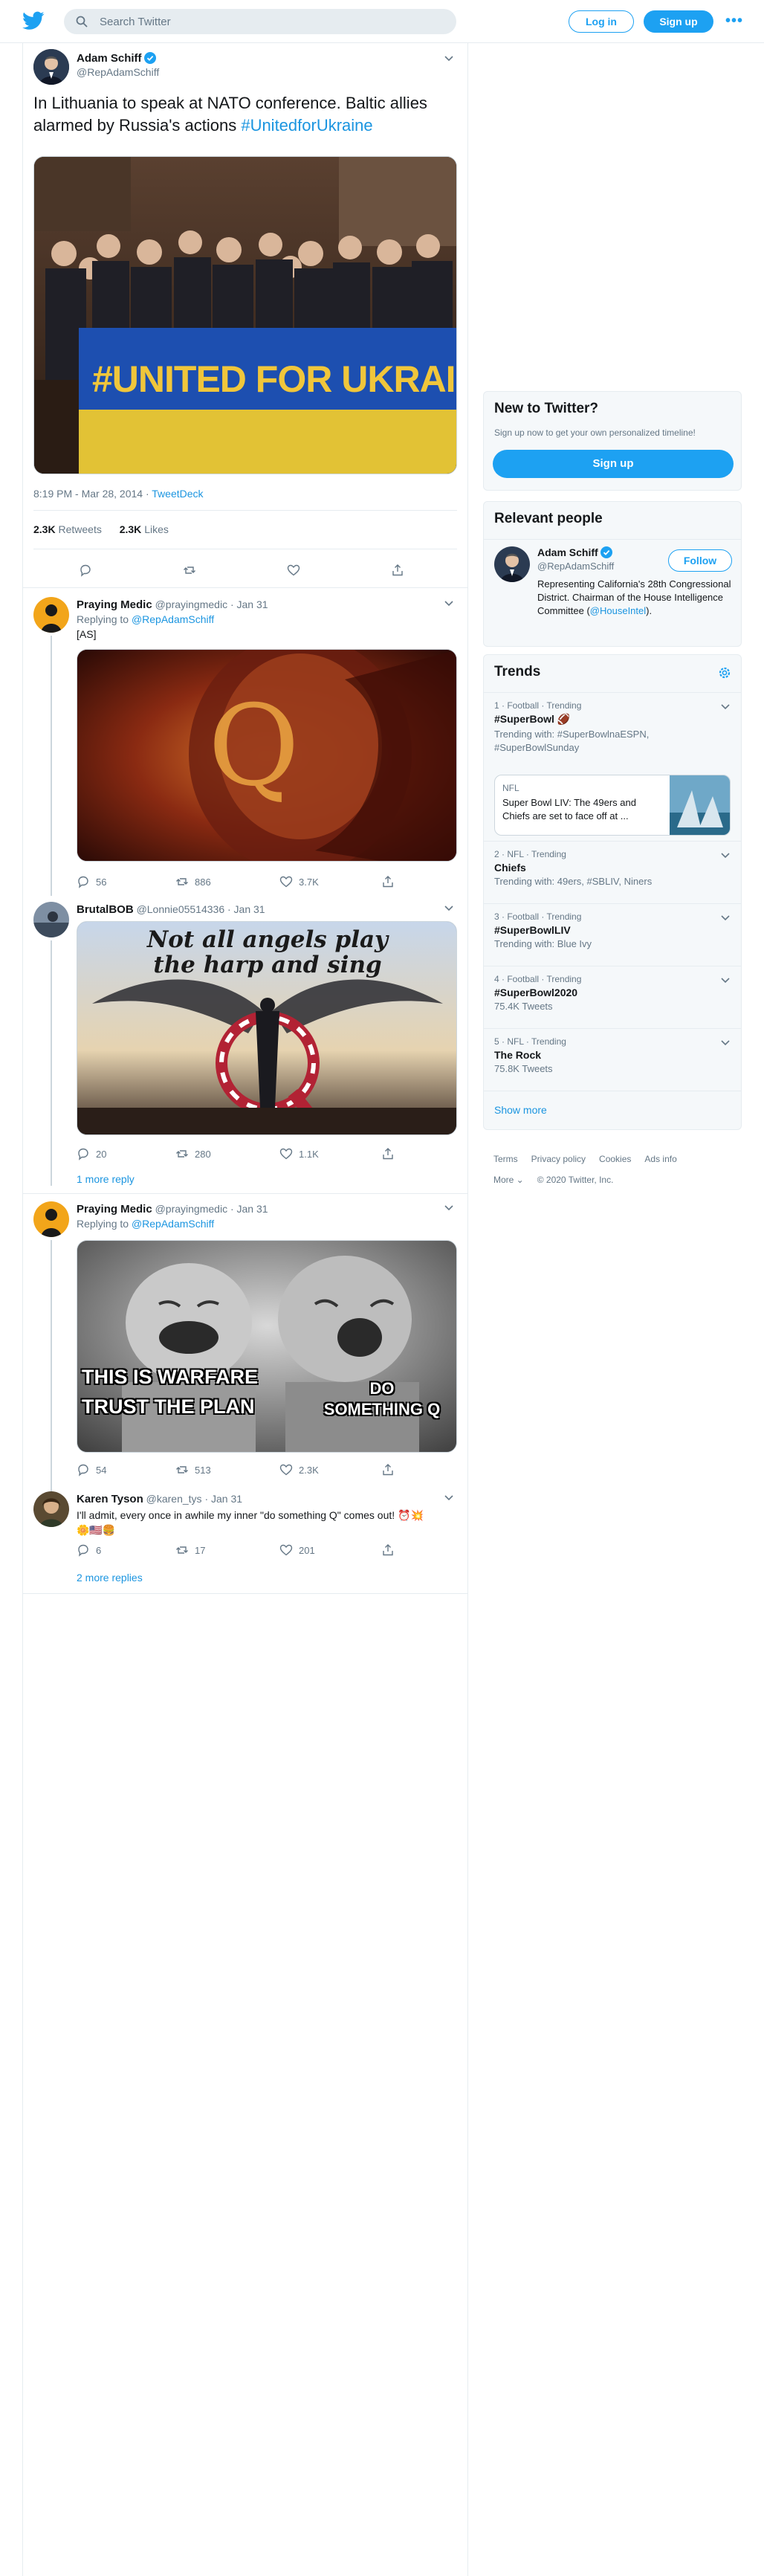  I want to click on more-icon: •••, so click(734, 20).